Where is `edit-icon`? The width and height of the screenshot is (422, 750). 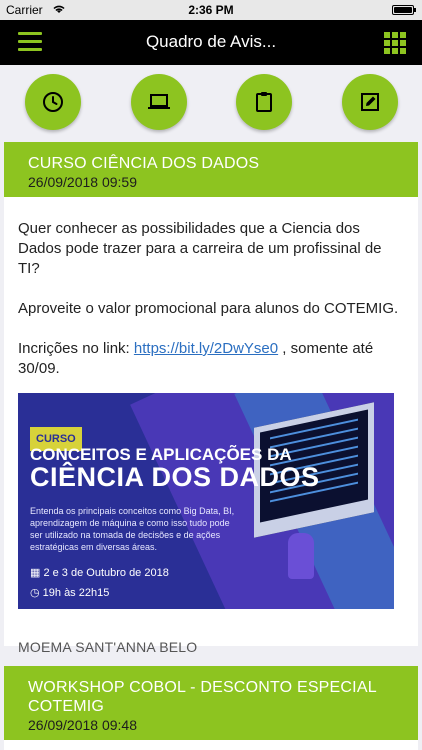 edit-icon is located at coordinates (370, 102).